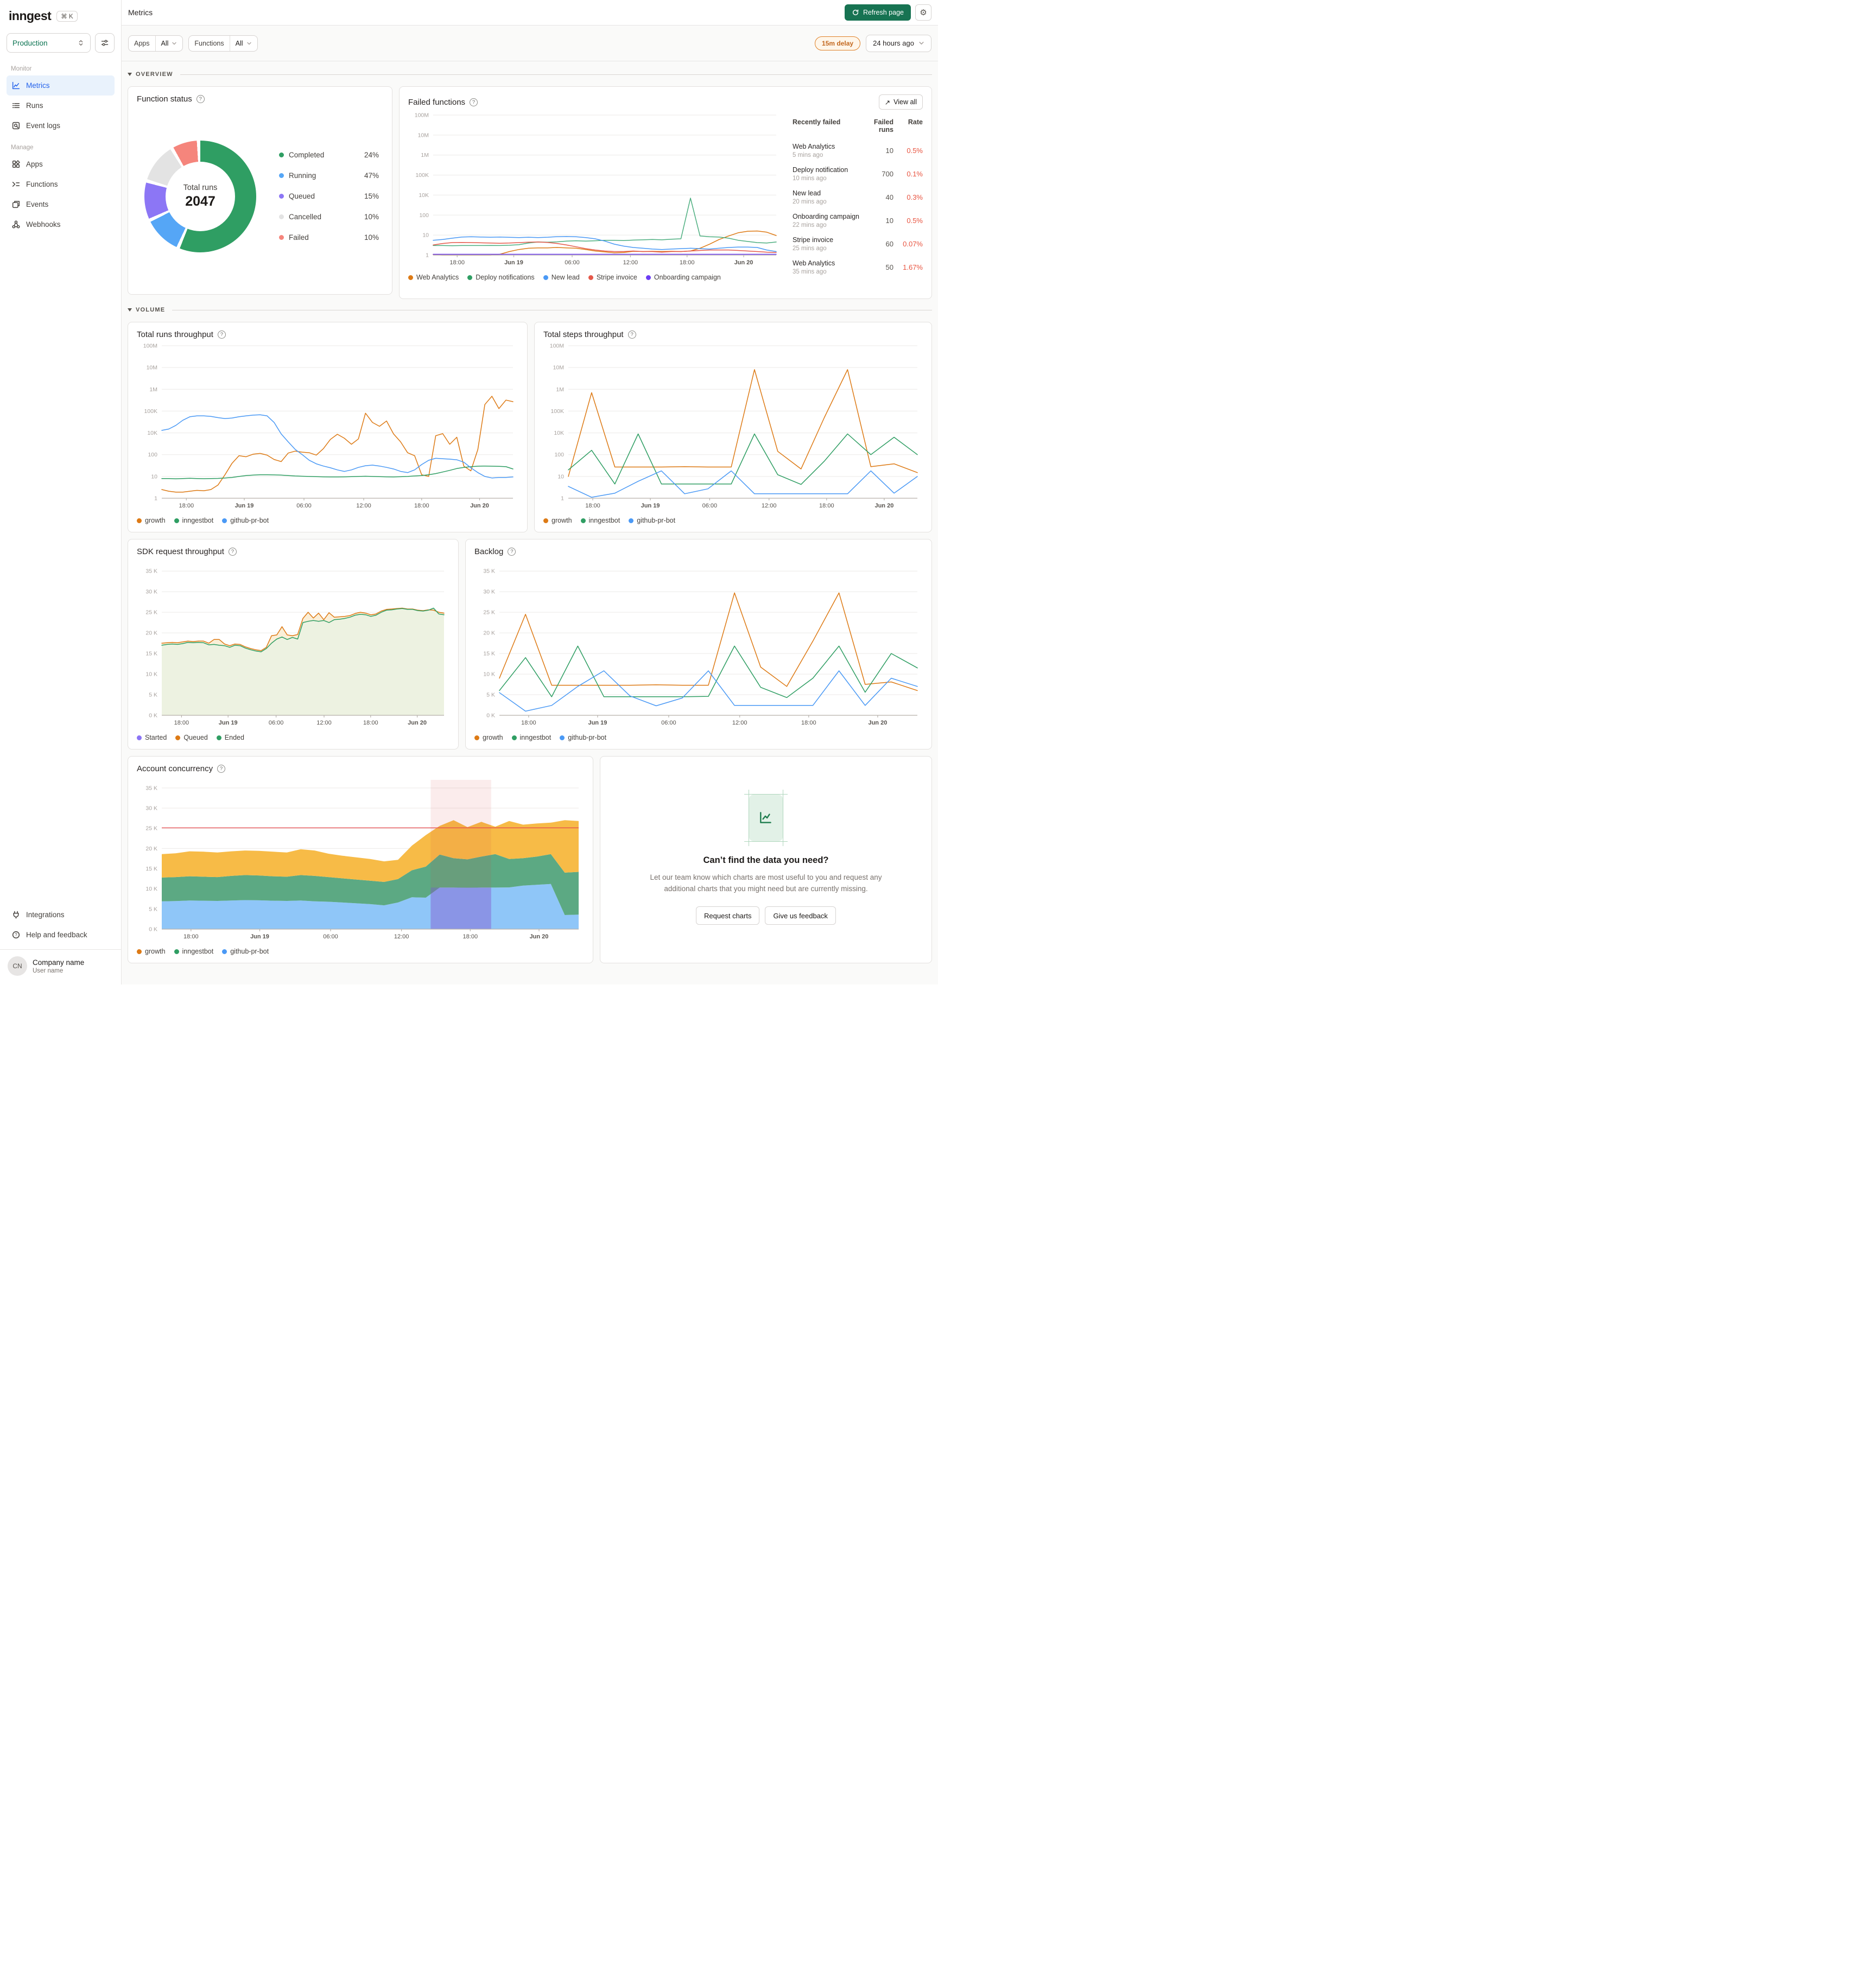 The image size is (1876, 1969). Describe the element at coordinates (433, 277) in the screenshot. I see `legend-item: Web Analytics` at that location.